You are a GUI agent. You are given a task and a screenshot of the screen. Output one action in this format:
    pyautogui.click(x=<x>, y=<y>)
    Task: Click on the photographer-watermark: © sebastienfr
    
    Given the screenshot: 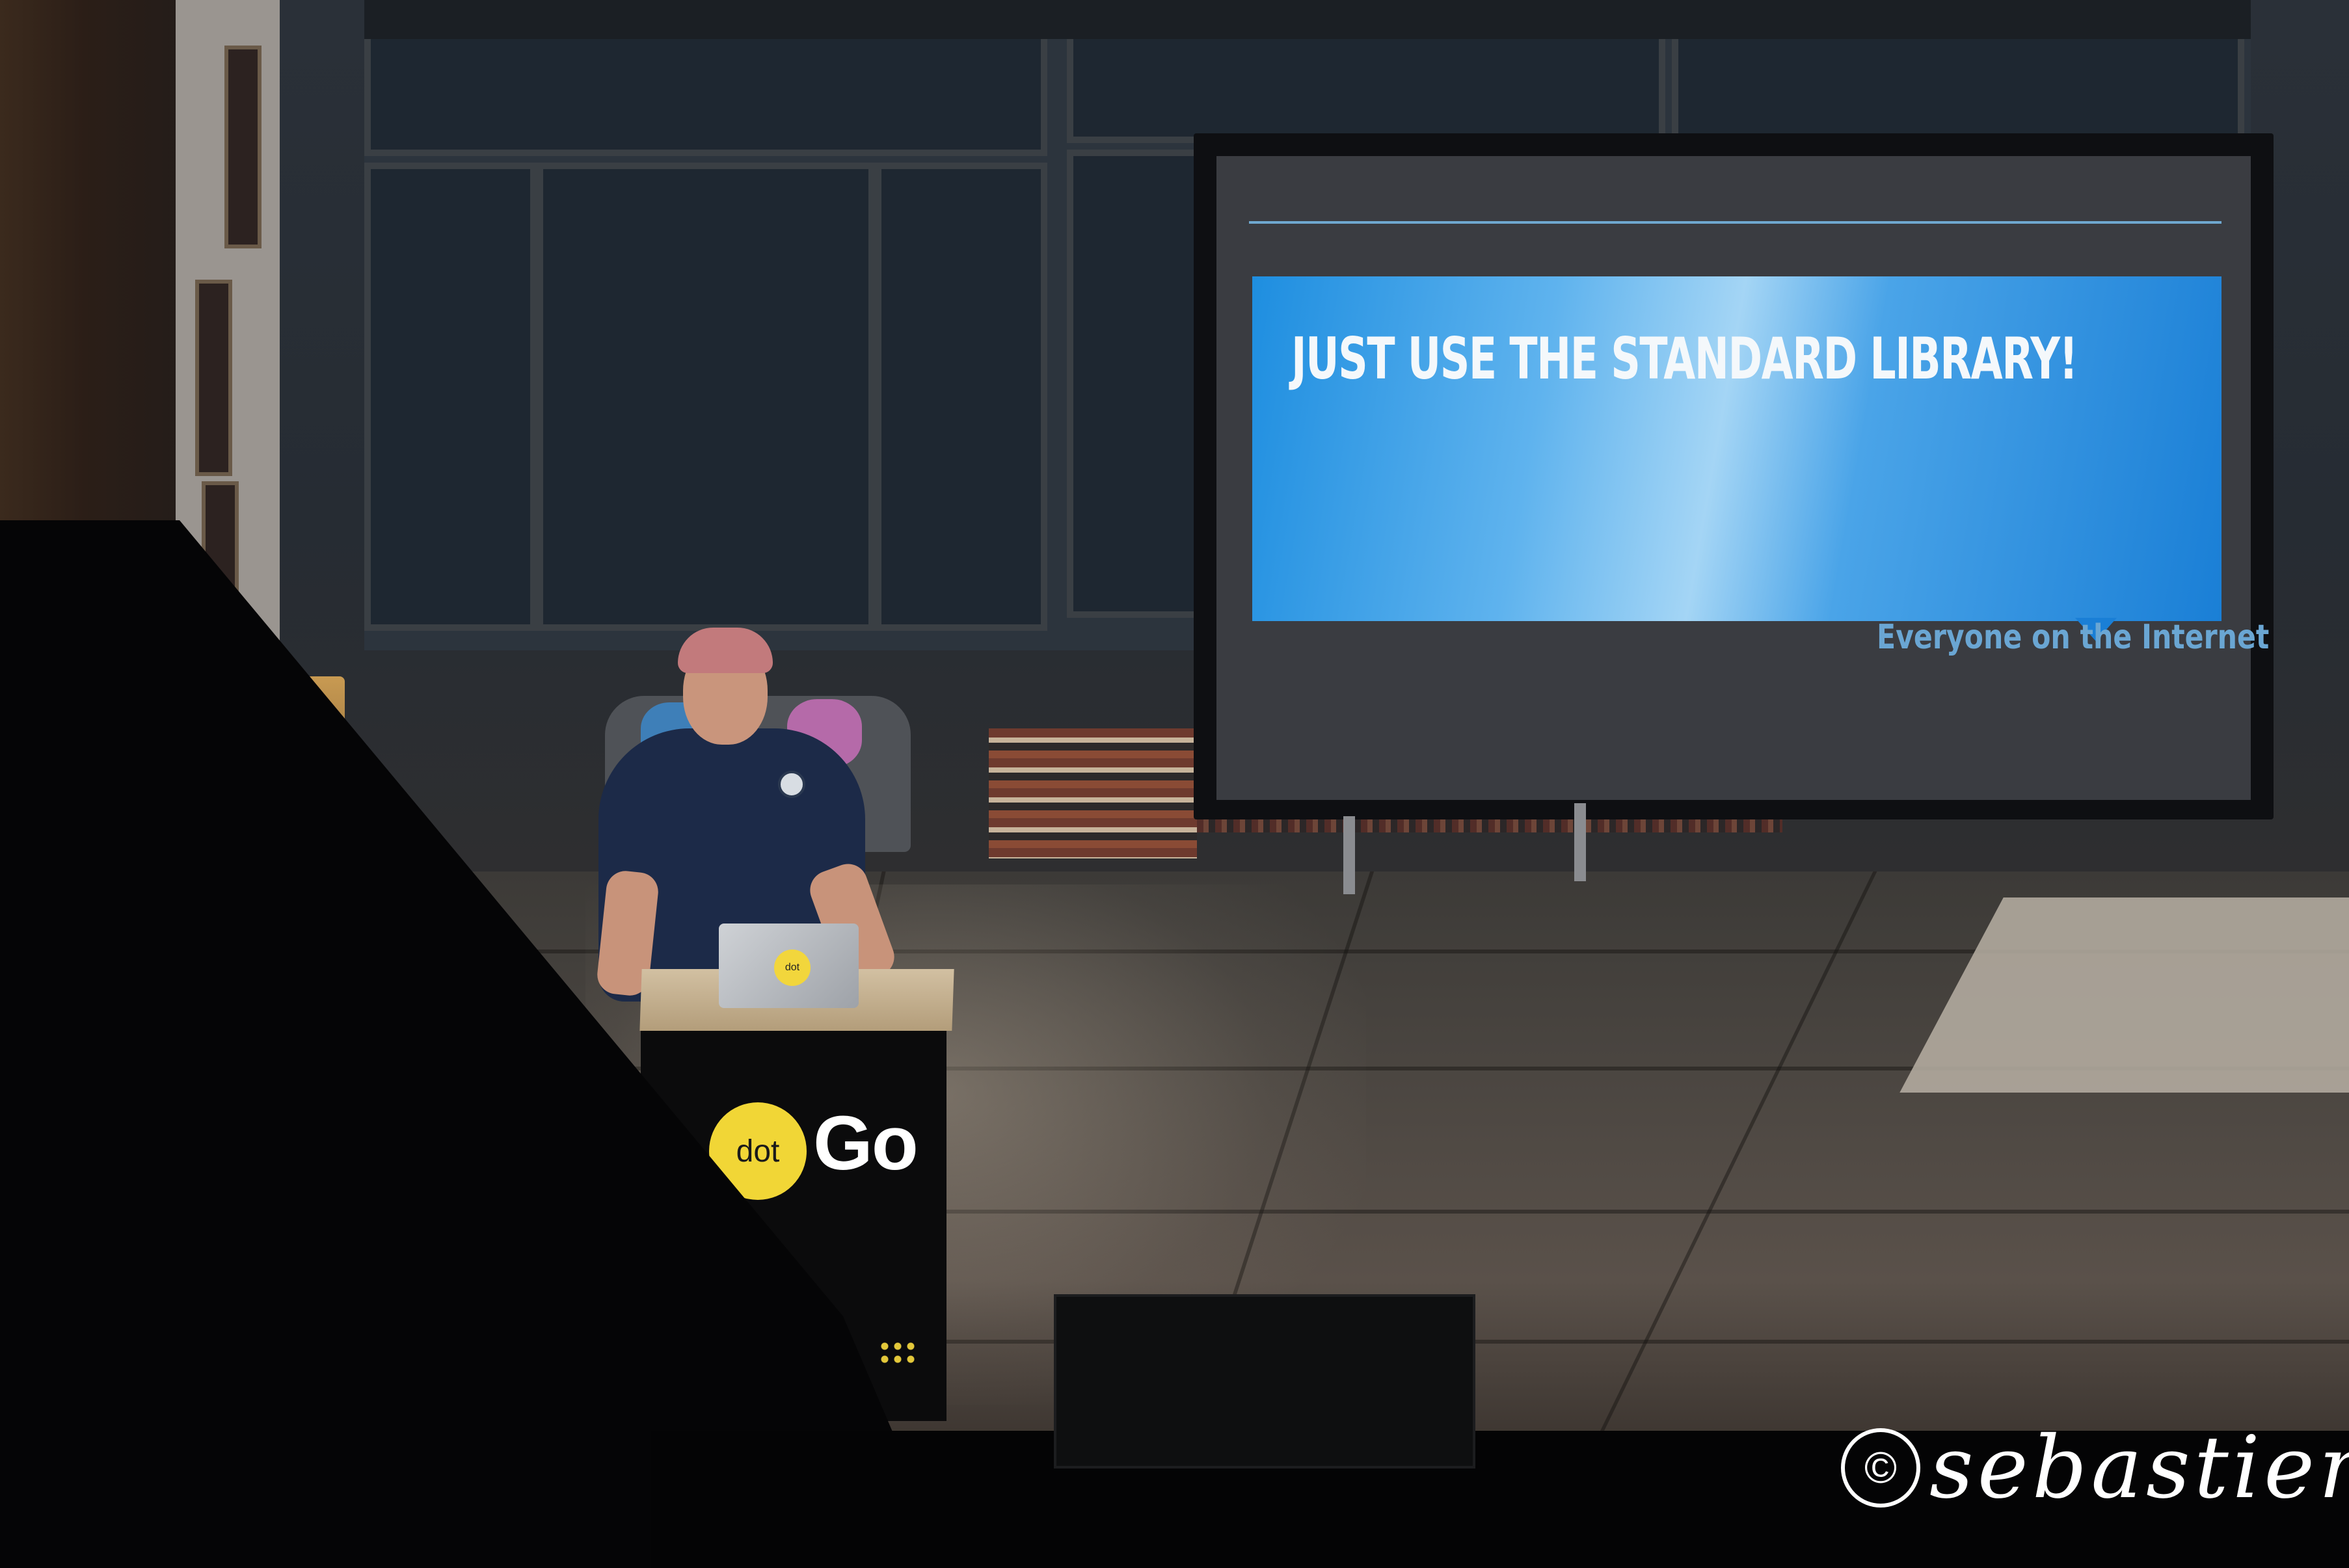 What is the action you would take?
    pyautogui.click(x=2095, y=1468)
    